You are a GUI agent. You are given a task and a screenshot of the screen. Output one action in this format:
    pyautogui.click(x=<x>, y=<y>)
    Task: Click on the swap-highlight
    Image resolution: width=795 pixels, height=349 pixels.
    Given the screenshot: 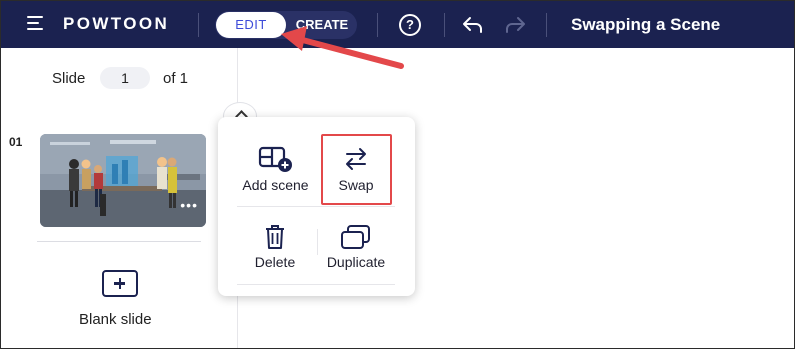 What is the action you would take?
    pyautogui.click(x=356, y=169)
    